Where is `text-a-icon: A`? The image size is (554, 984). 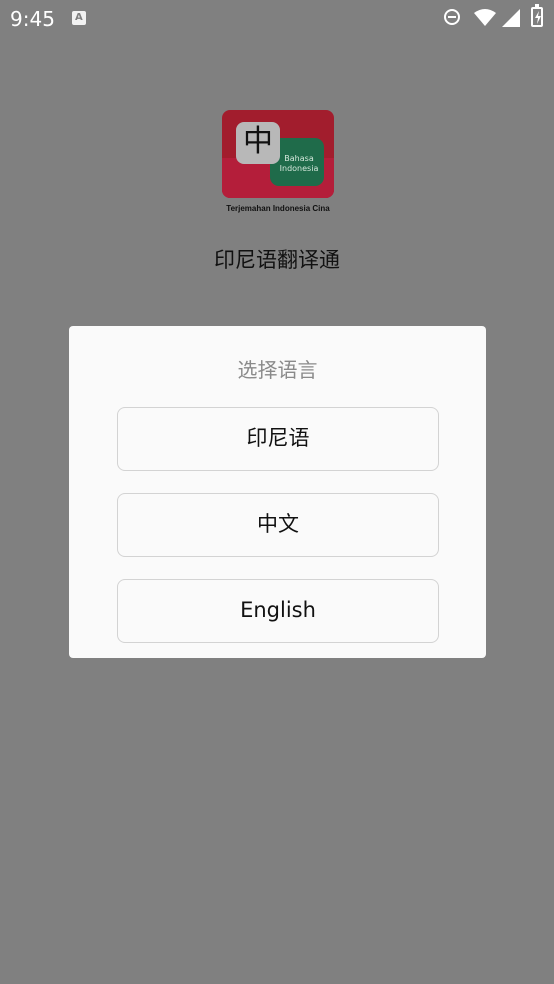
text-a-icon: A is located at coordinates (79, 18).